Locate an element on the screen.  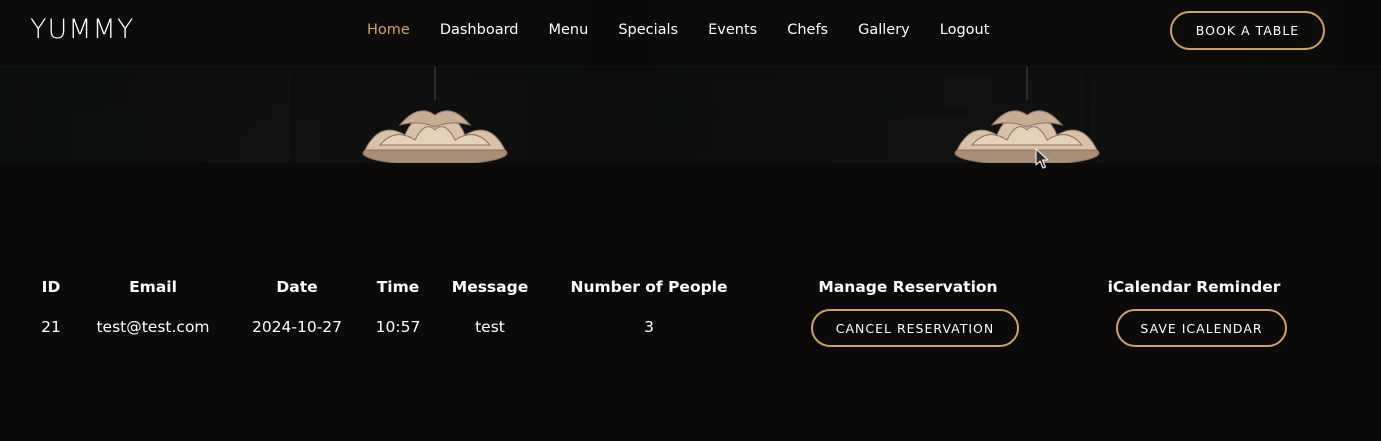
column-header-people: Number of People is located at coordinates (649, 287).